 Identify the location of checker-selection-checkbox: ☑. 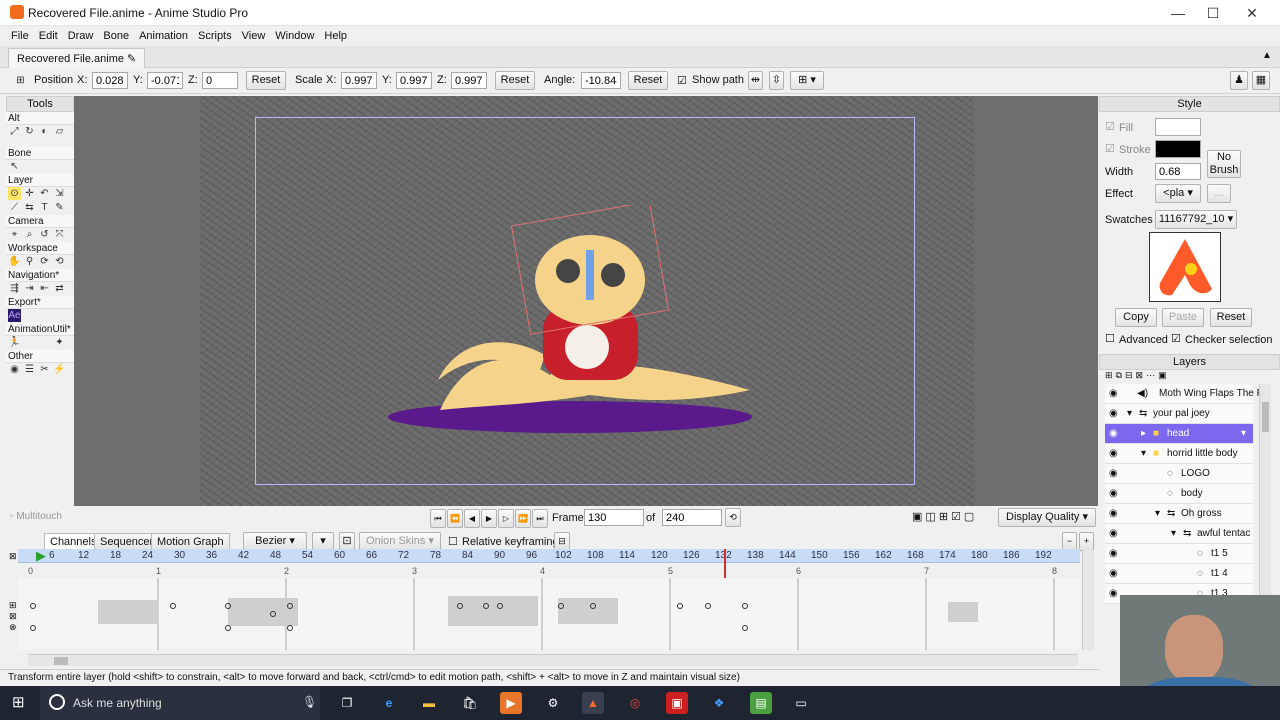
(1176, 338).